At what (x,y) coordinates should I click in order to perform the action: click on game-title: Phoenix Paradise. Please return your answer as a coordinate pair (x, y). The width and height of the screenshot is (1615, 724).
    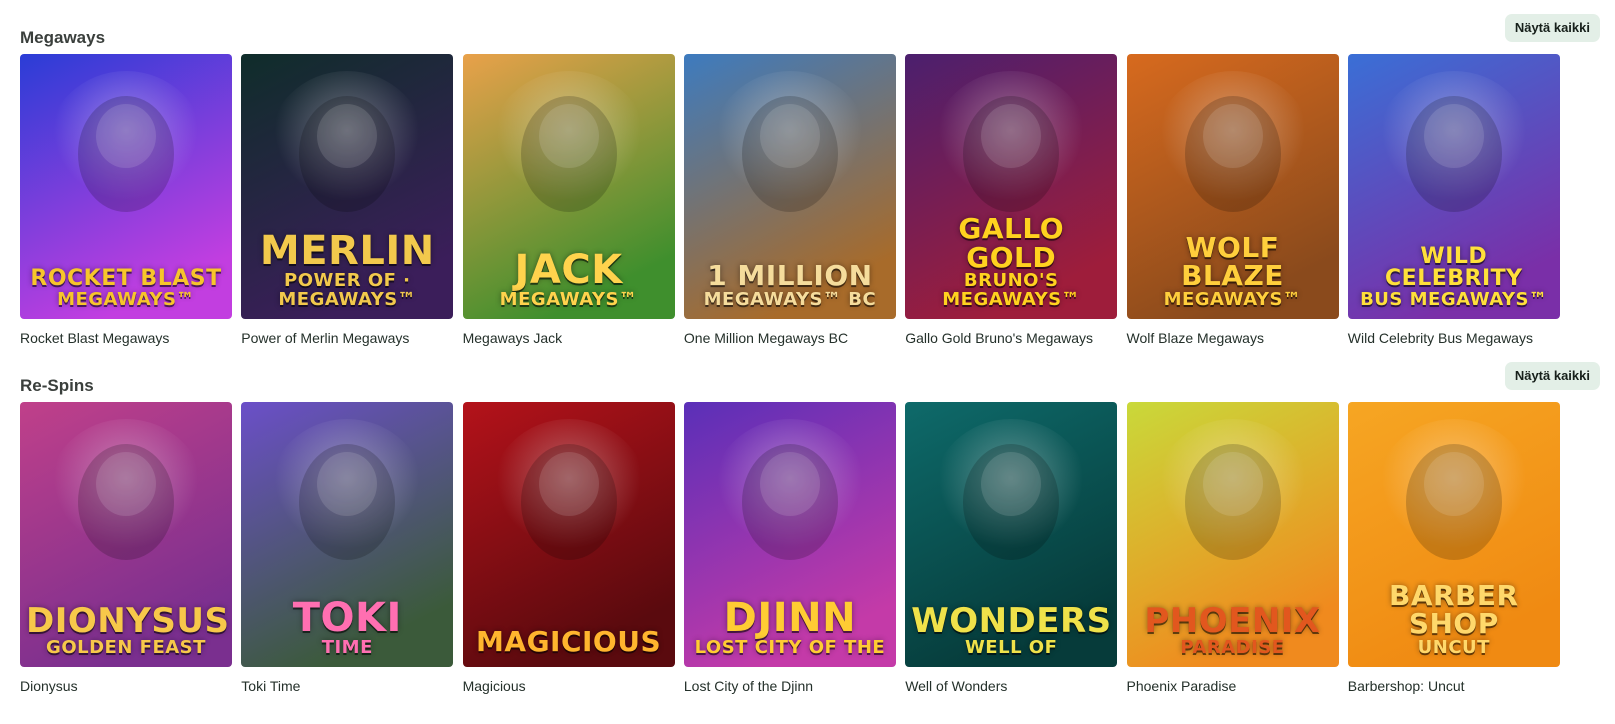
    Looking at the image, I should click on (1233, 686).